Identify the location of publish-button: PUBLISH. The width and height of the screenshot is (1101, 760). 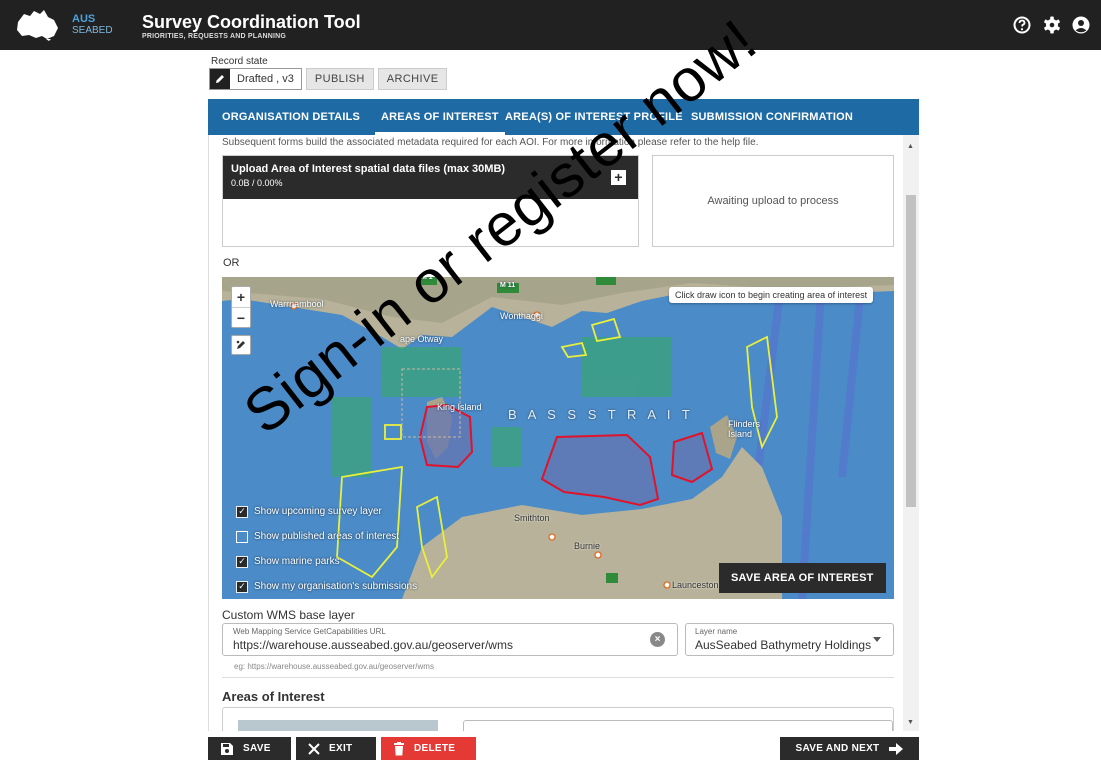
(339, 79).